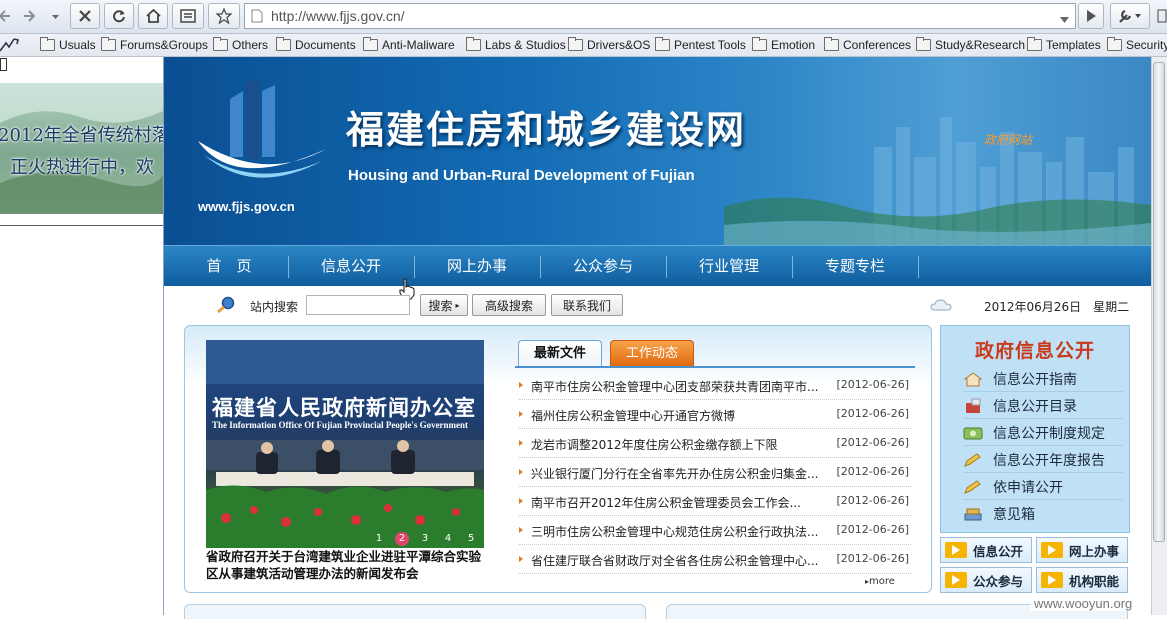 Image resolution: width=1167 pixels, height=619 pixels. Describe the element at coordinates (457, 305) in the screenshot. I see `arrow-right-icon: ▸` at that location.